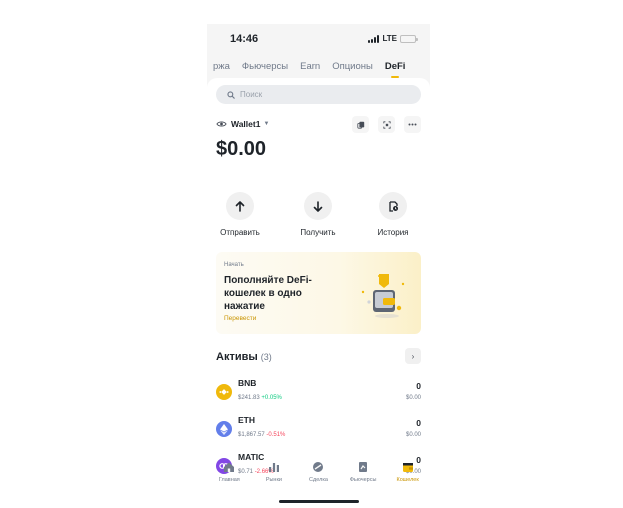 Image resolution: width=623 pixels, height=508 pixels. What do you see at coordinates (274, 467) in the screenshot?
I see `markets-icon` at bounding box center [274, 467].